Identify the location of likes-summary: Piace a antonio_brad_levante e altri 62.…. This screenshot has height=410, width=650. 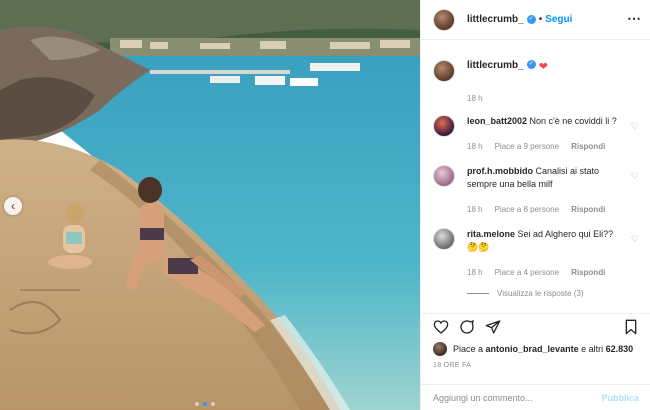
(533, 349).